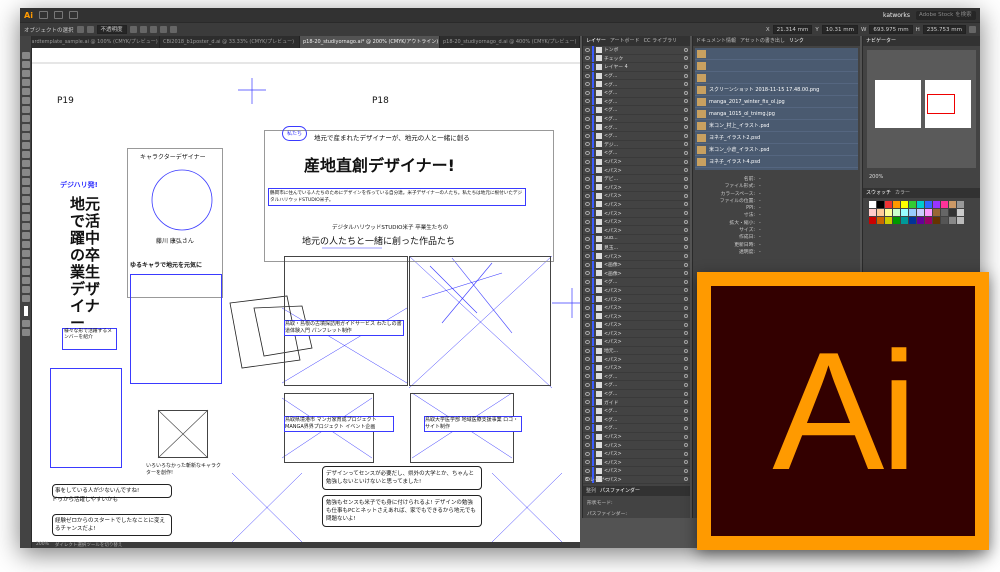  Describe the element at coordinates (902, 193) in the screenshot. I see `tab-color: カラー` at that location.